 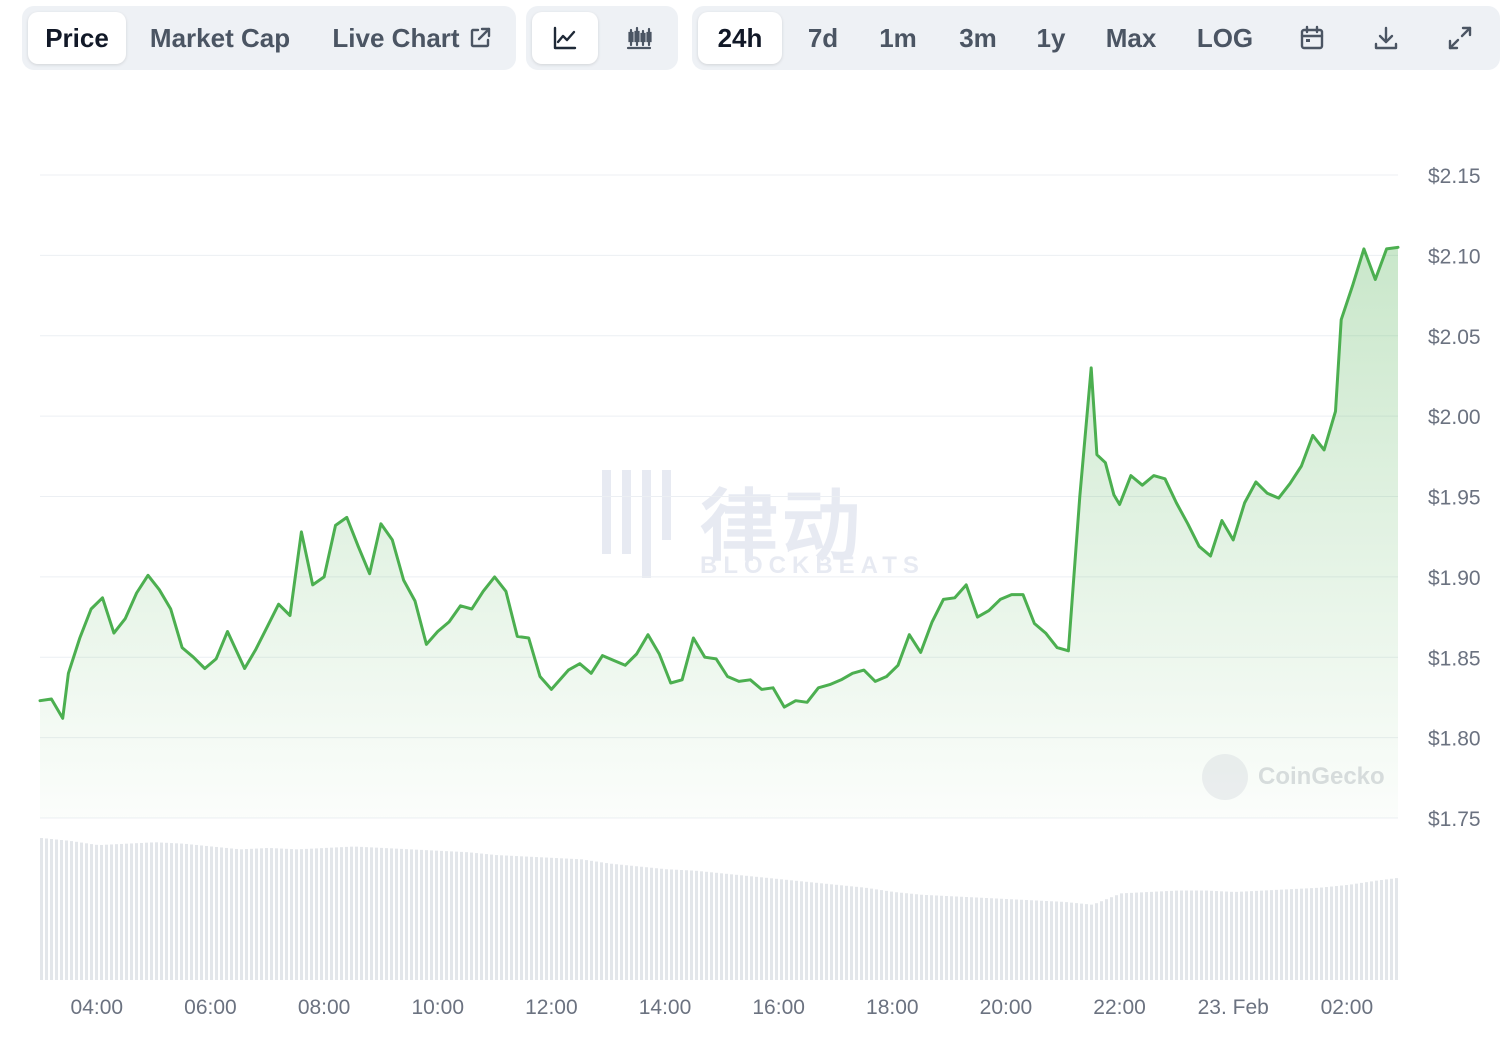 I want to click on x-tick-label: 10:00, so click(x=437, y=1007).